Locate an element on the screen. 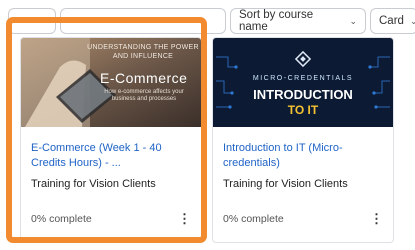 The height and width of the screenshot is (250, 415). view-select: Card ⌄ is located at coordinates (392, 21).